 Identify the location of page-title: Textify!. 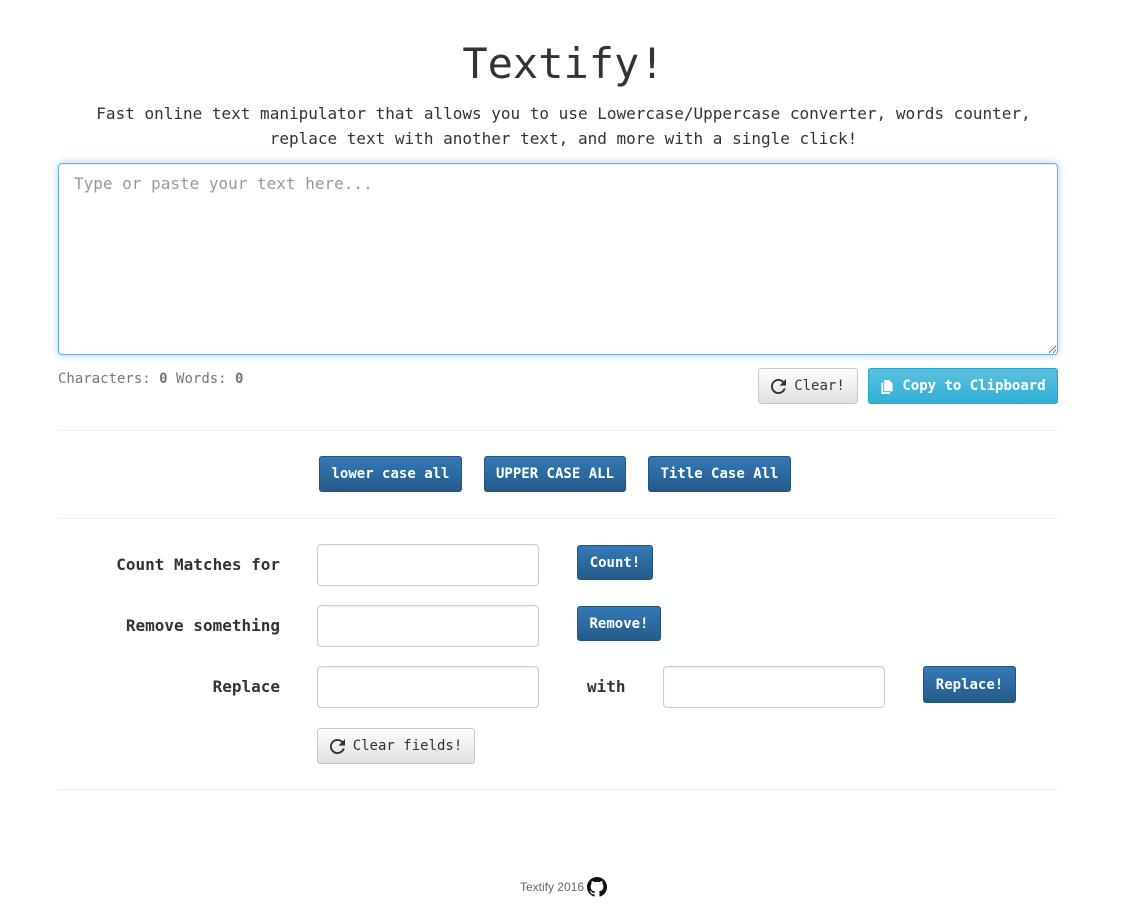
(563, 63).